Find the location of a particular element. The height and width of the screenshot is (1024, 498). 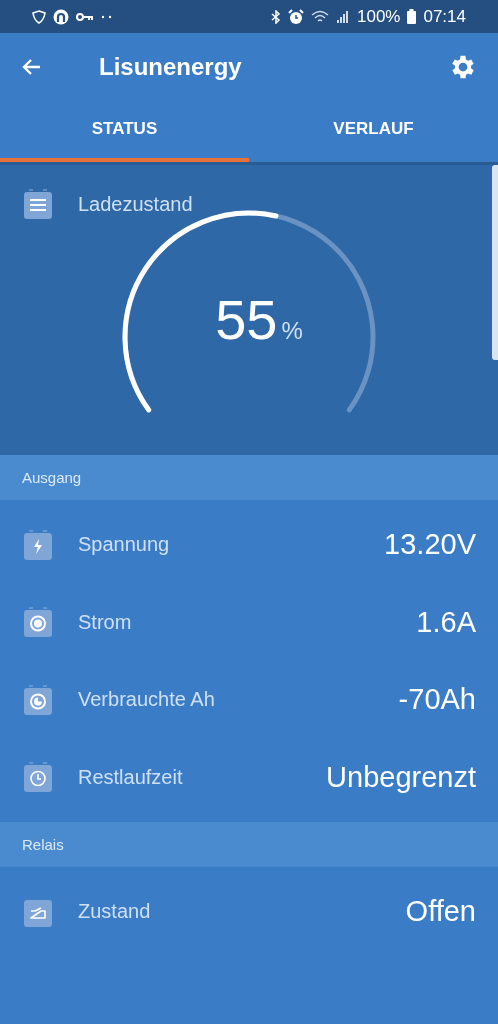

row-value: Offen is located at coordinates (440, 912).